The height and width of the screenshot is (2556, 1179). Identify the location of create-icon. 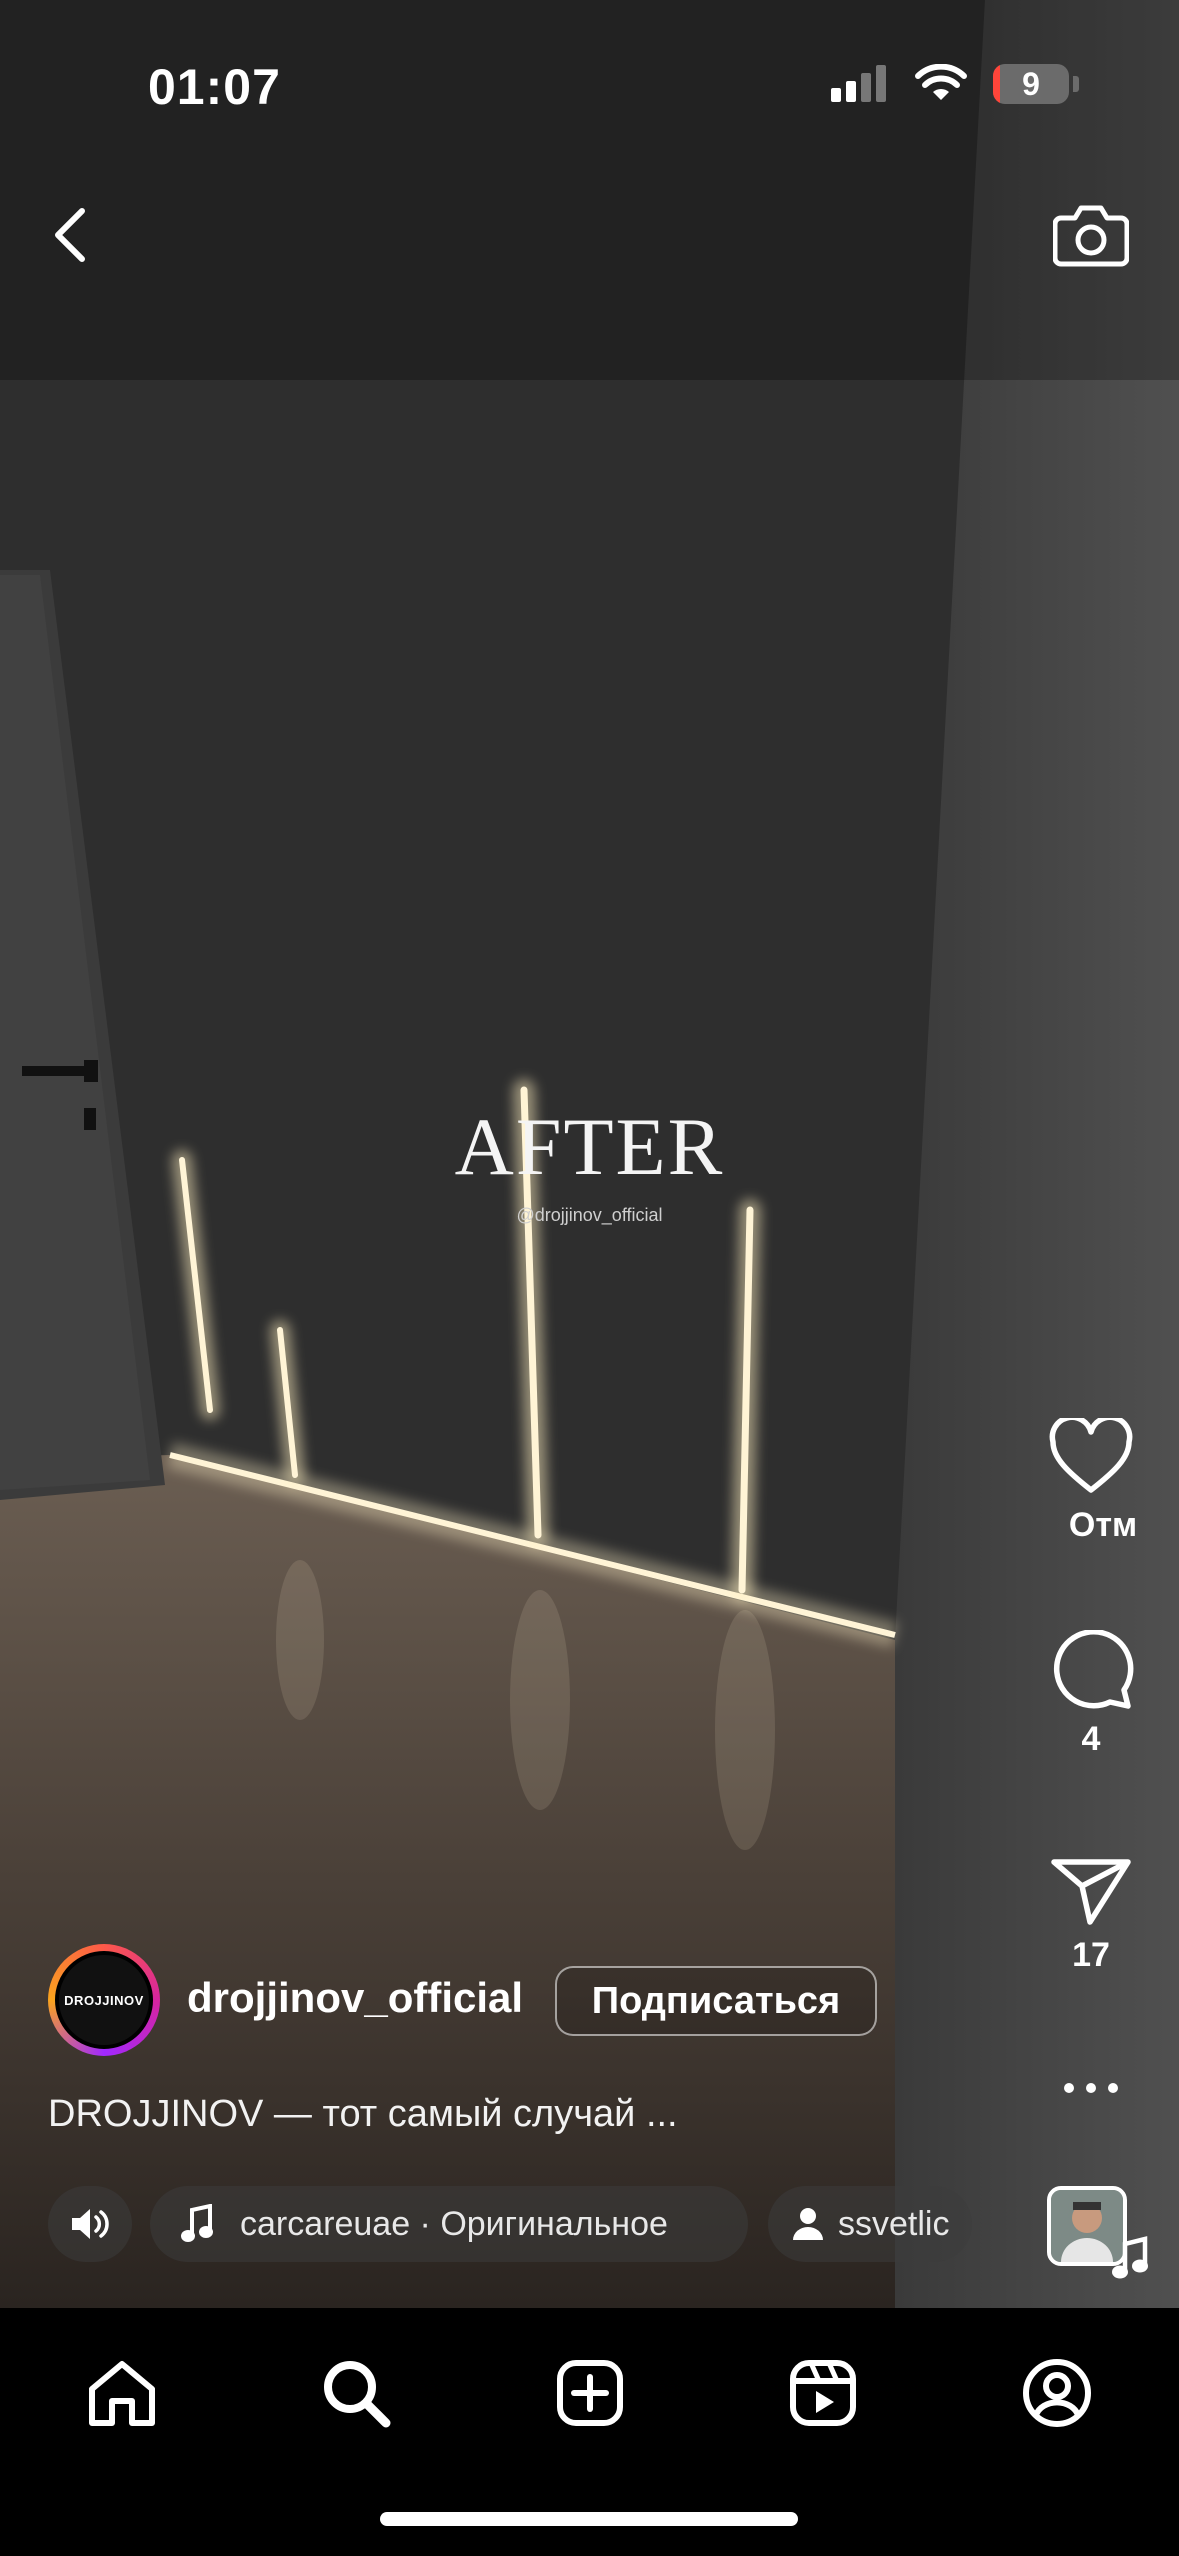
(590, 2393).